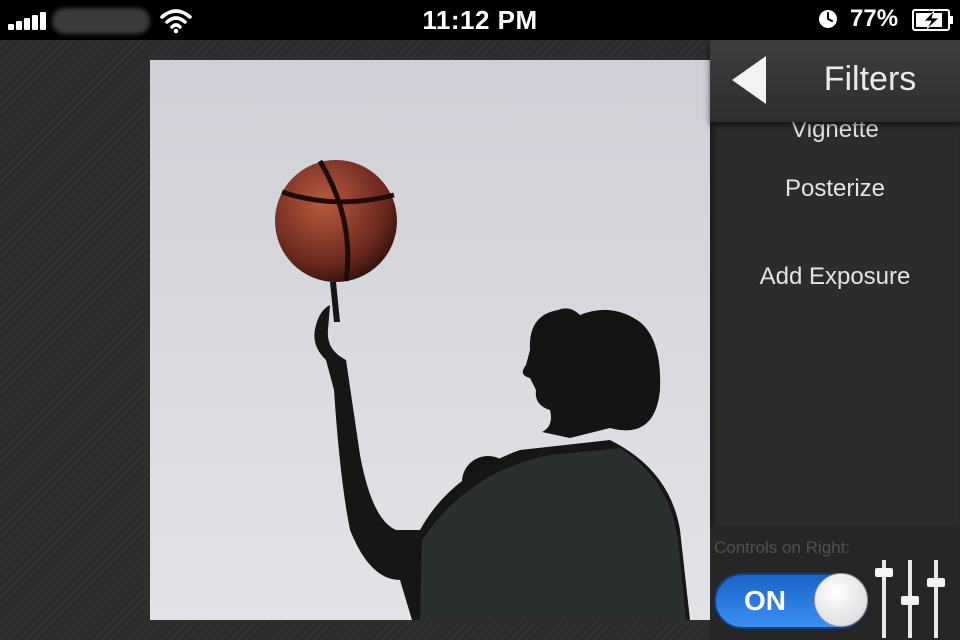  Describe the element at coordinates (835, 290) in the screenshot. I see `filter-item-add-exposure: Add Exposure` at that location.